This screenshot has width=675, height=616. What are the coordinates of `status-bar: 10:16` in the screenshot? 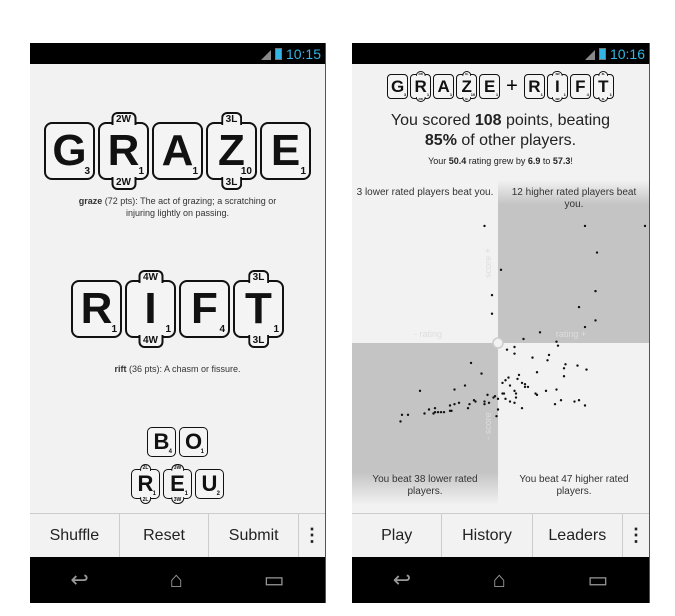 It's located at (500, 53).